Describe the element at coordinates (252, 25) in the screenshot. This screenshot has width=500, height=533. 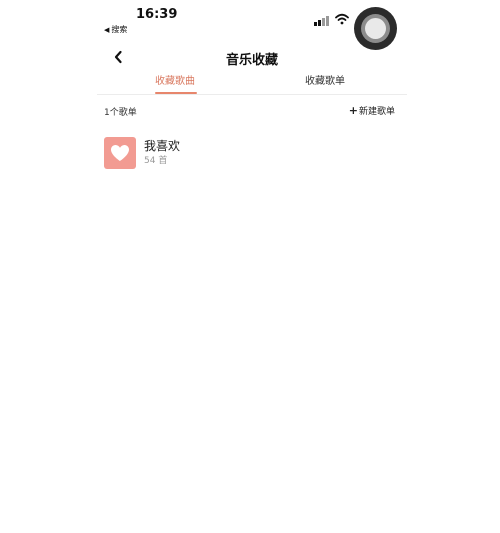
I see `status-bar: 16:39 ◀ 搜索` at that location.